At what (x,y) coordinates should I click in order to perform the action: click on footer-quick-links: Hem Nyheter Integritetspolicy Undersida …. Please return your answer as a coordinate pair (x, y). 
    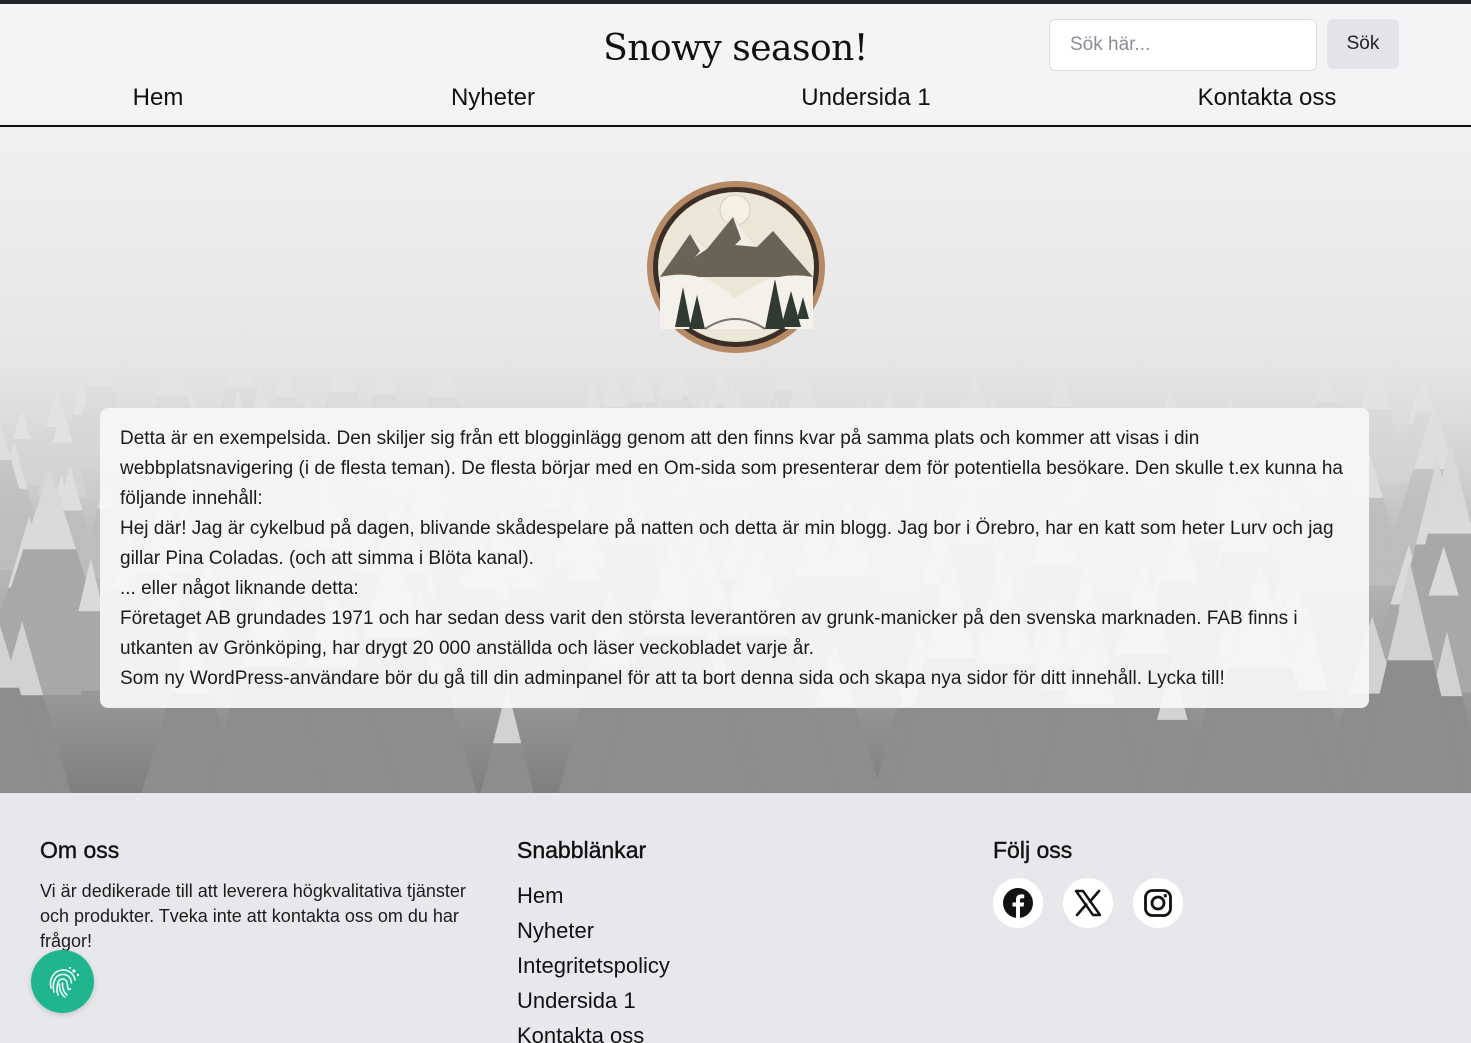
    Looking at the image, I should click on (593, 962).